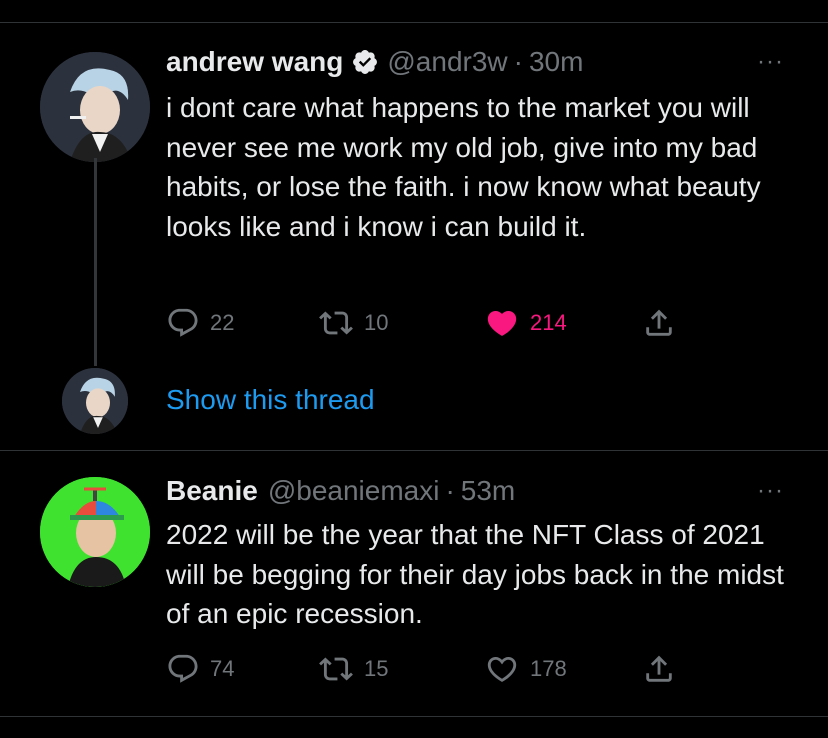 The width and height of the screenshot is (828, 738). I want to click on avatar-beanie, so click(95, 532).